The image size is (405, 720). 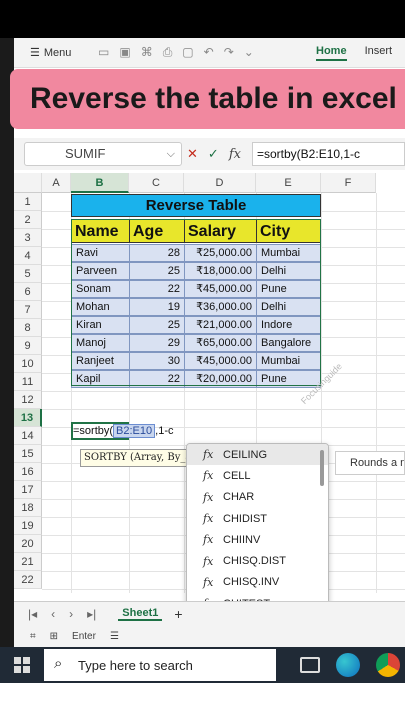 What do you see at coordinates (220, 379) in the screenshot?
I see `table-cell: ₹20,000.00` at bounding box center [220, 379].